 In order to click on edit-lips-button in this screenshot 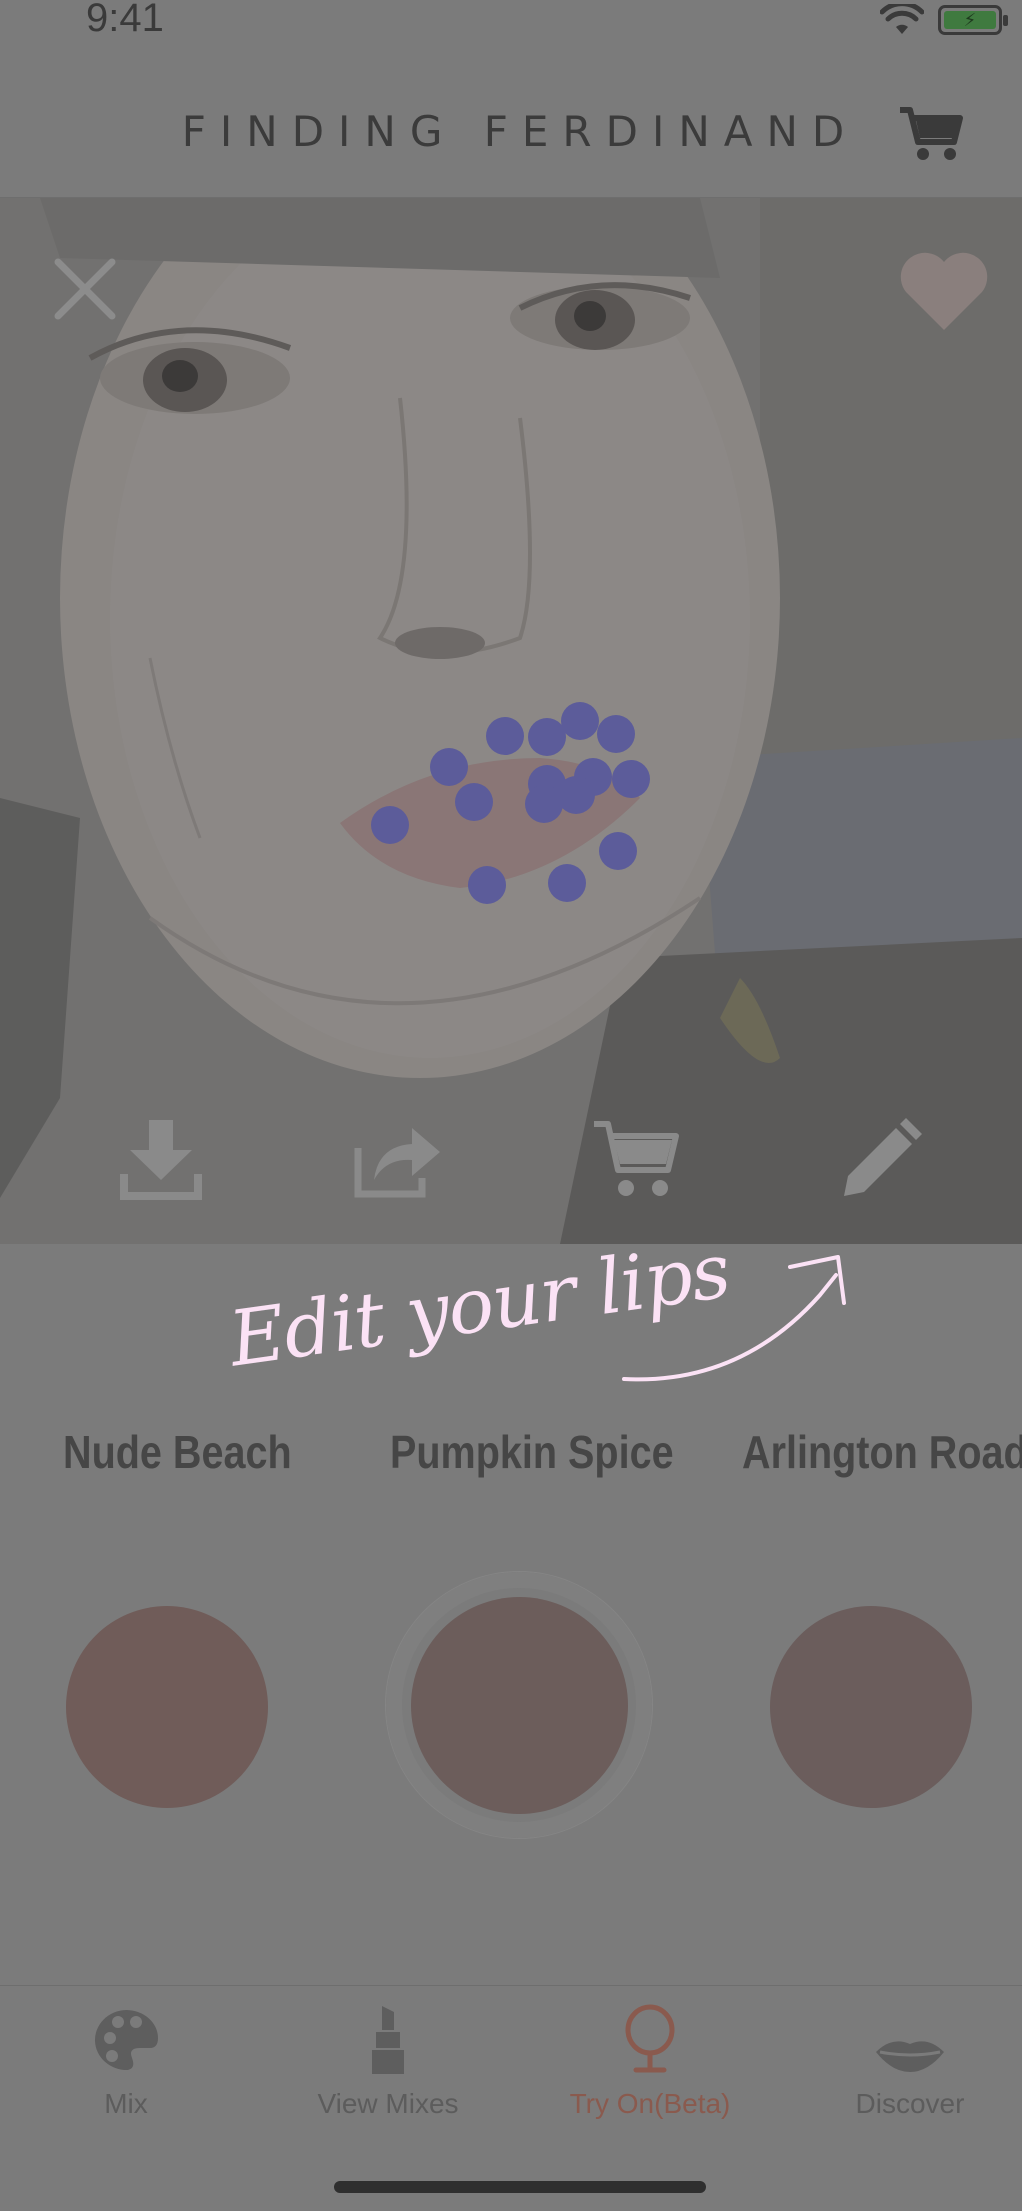, I will do `click(879, 1159)`.